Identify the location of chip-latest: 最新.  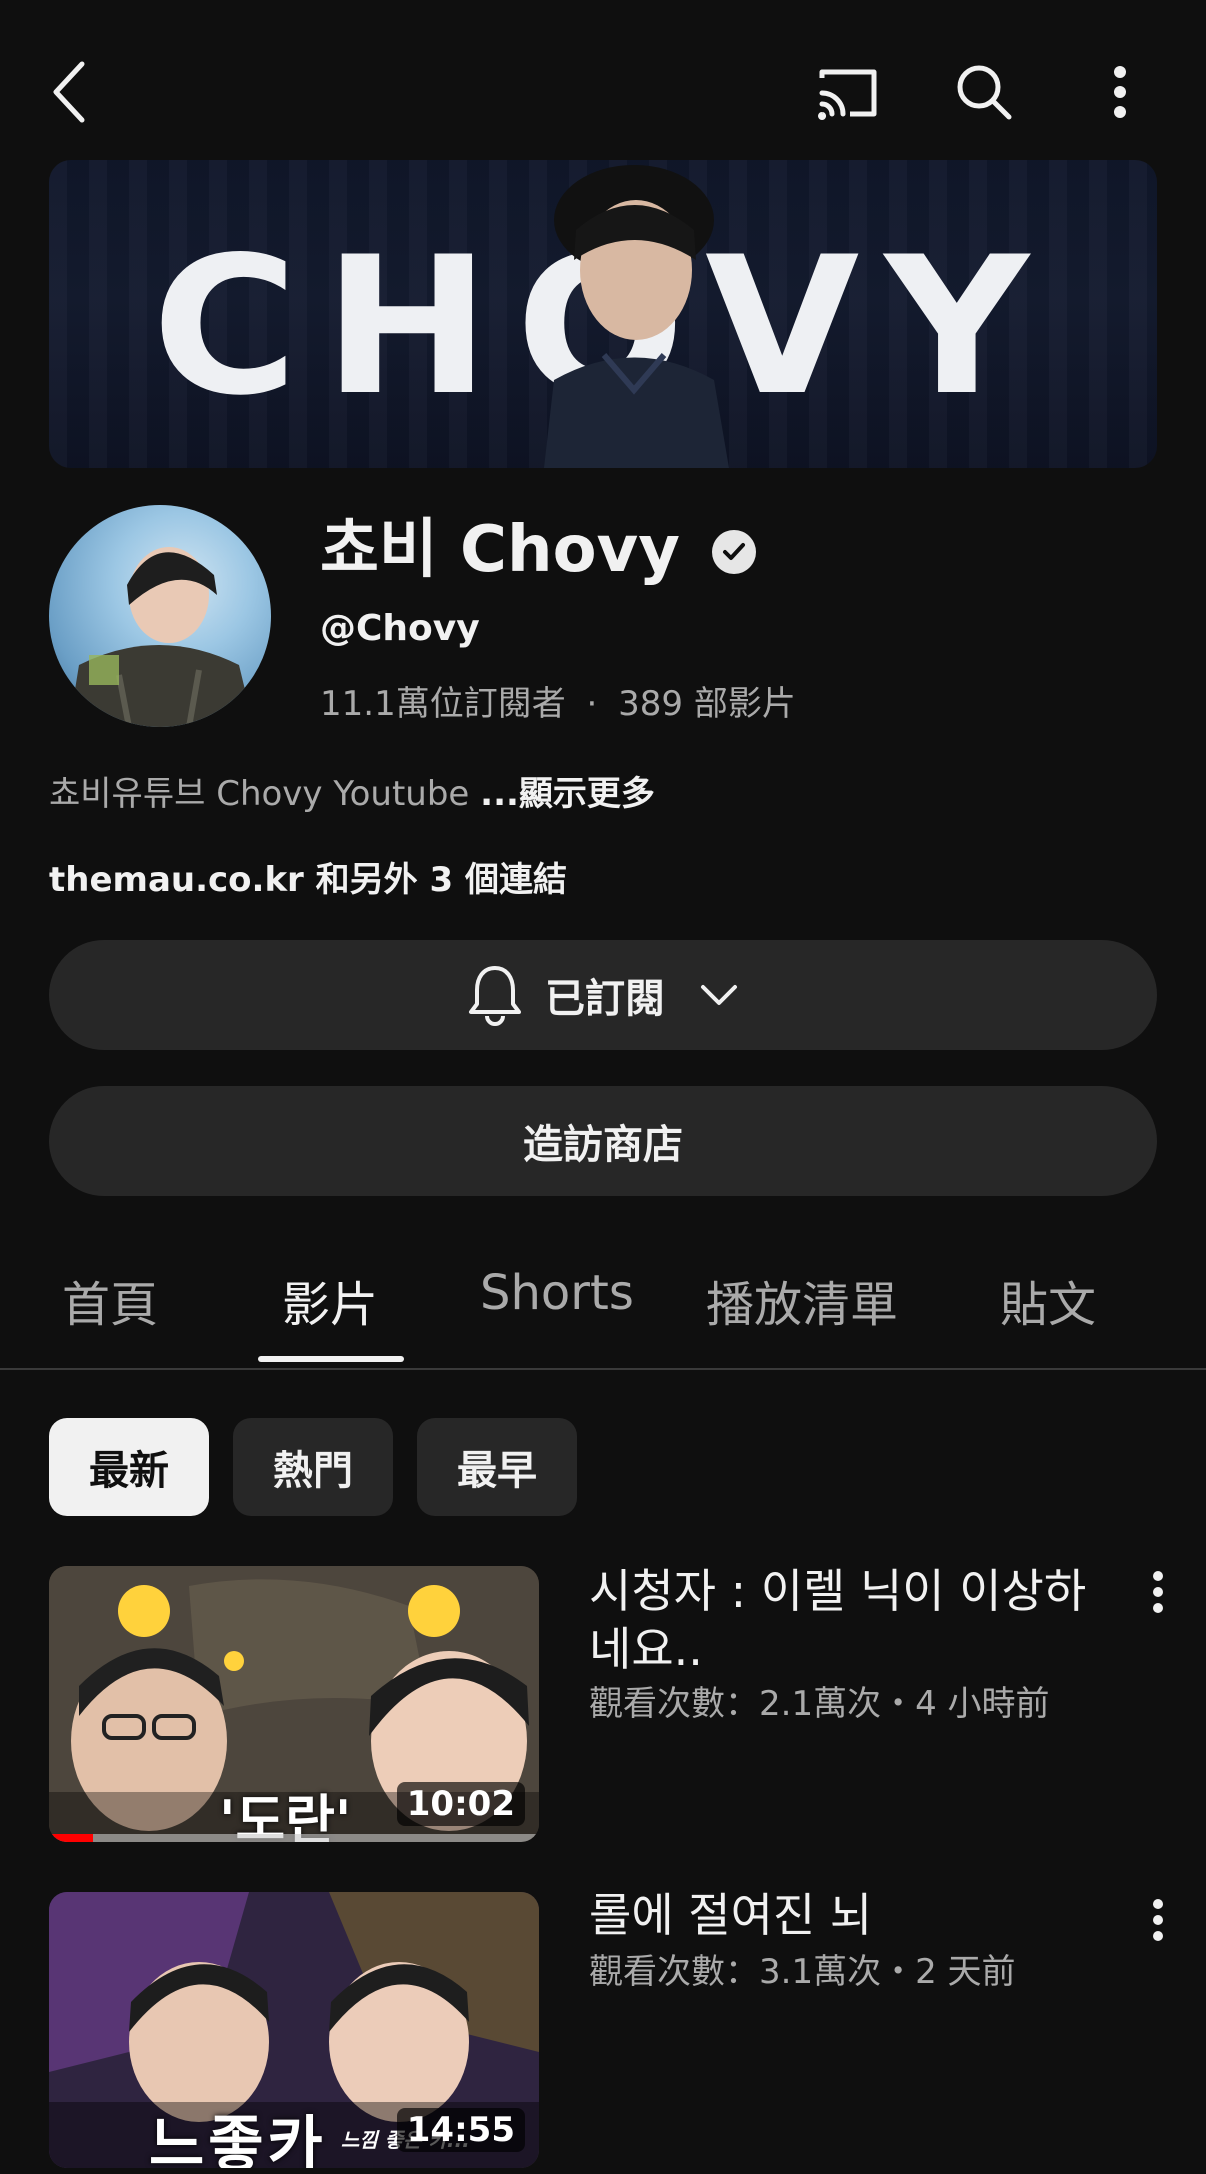
(129, 1467).